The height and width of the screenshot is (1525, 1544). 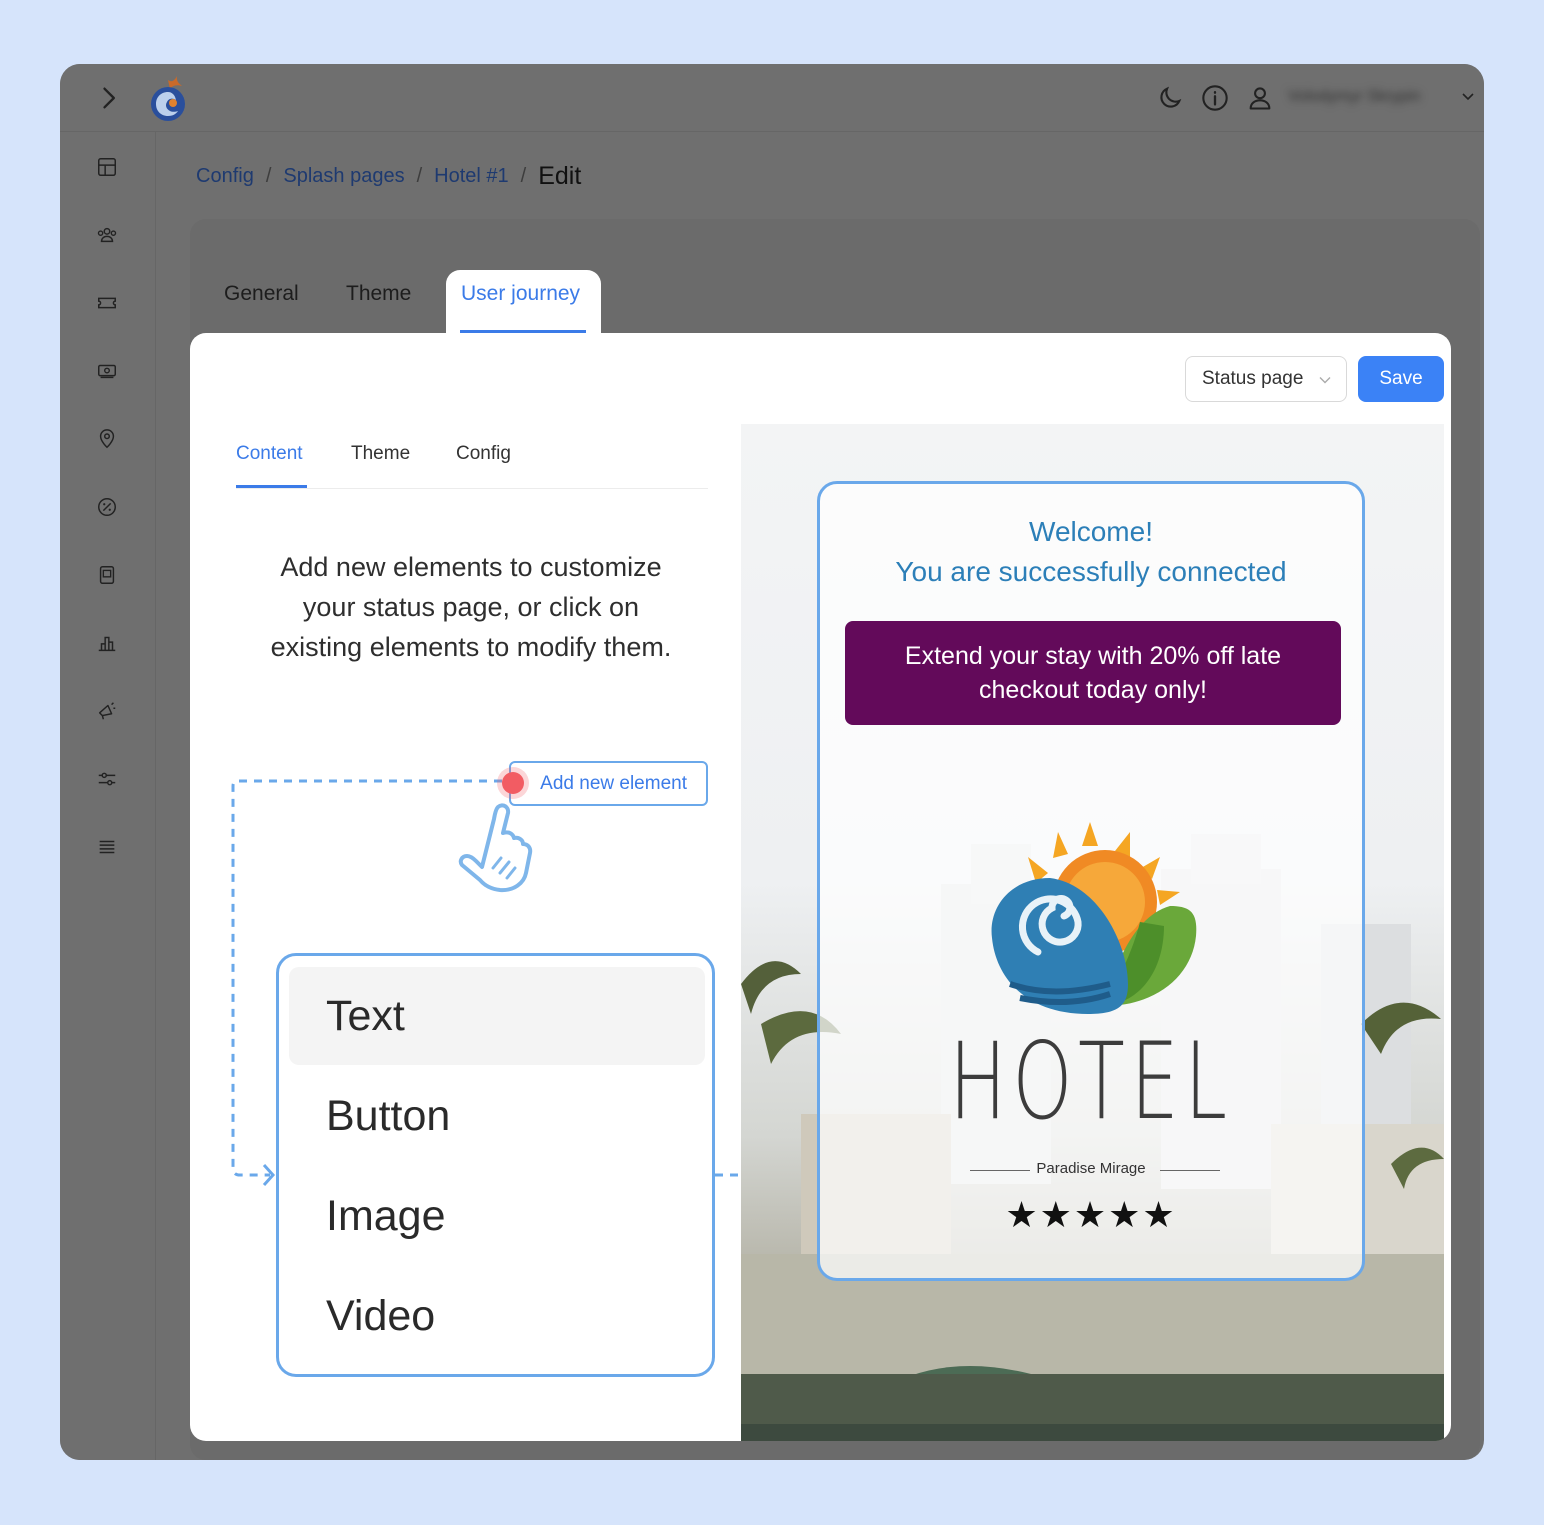 What do you see at coordinates (1091, 1214) in the screenshot?
I see `star-rating: ★★★★★` at bounding box center [1091, 1214].